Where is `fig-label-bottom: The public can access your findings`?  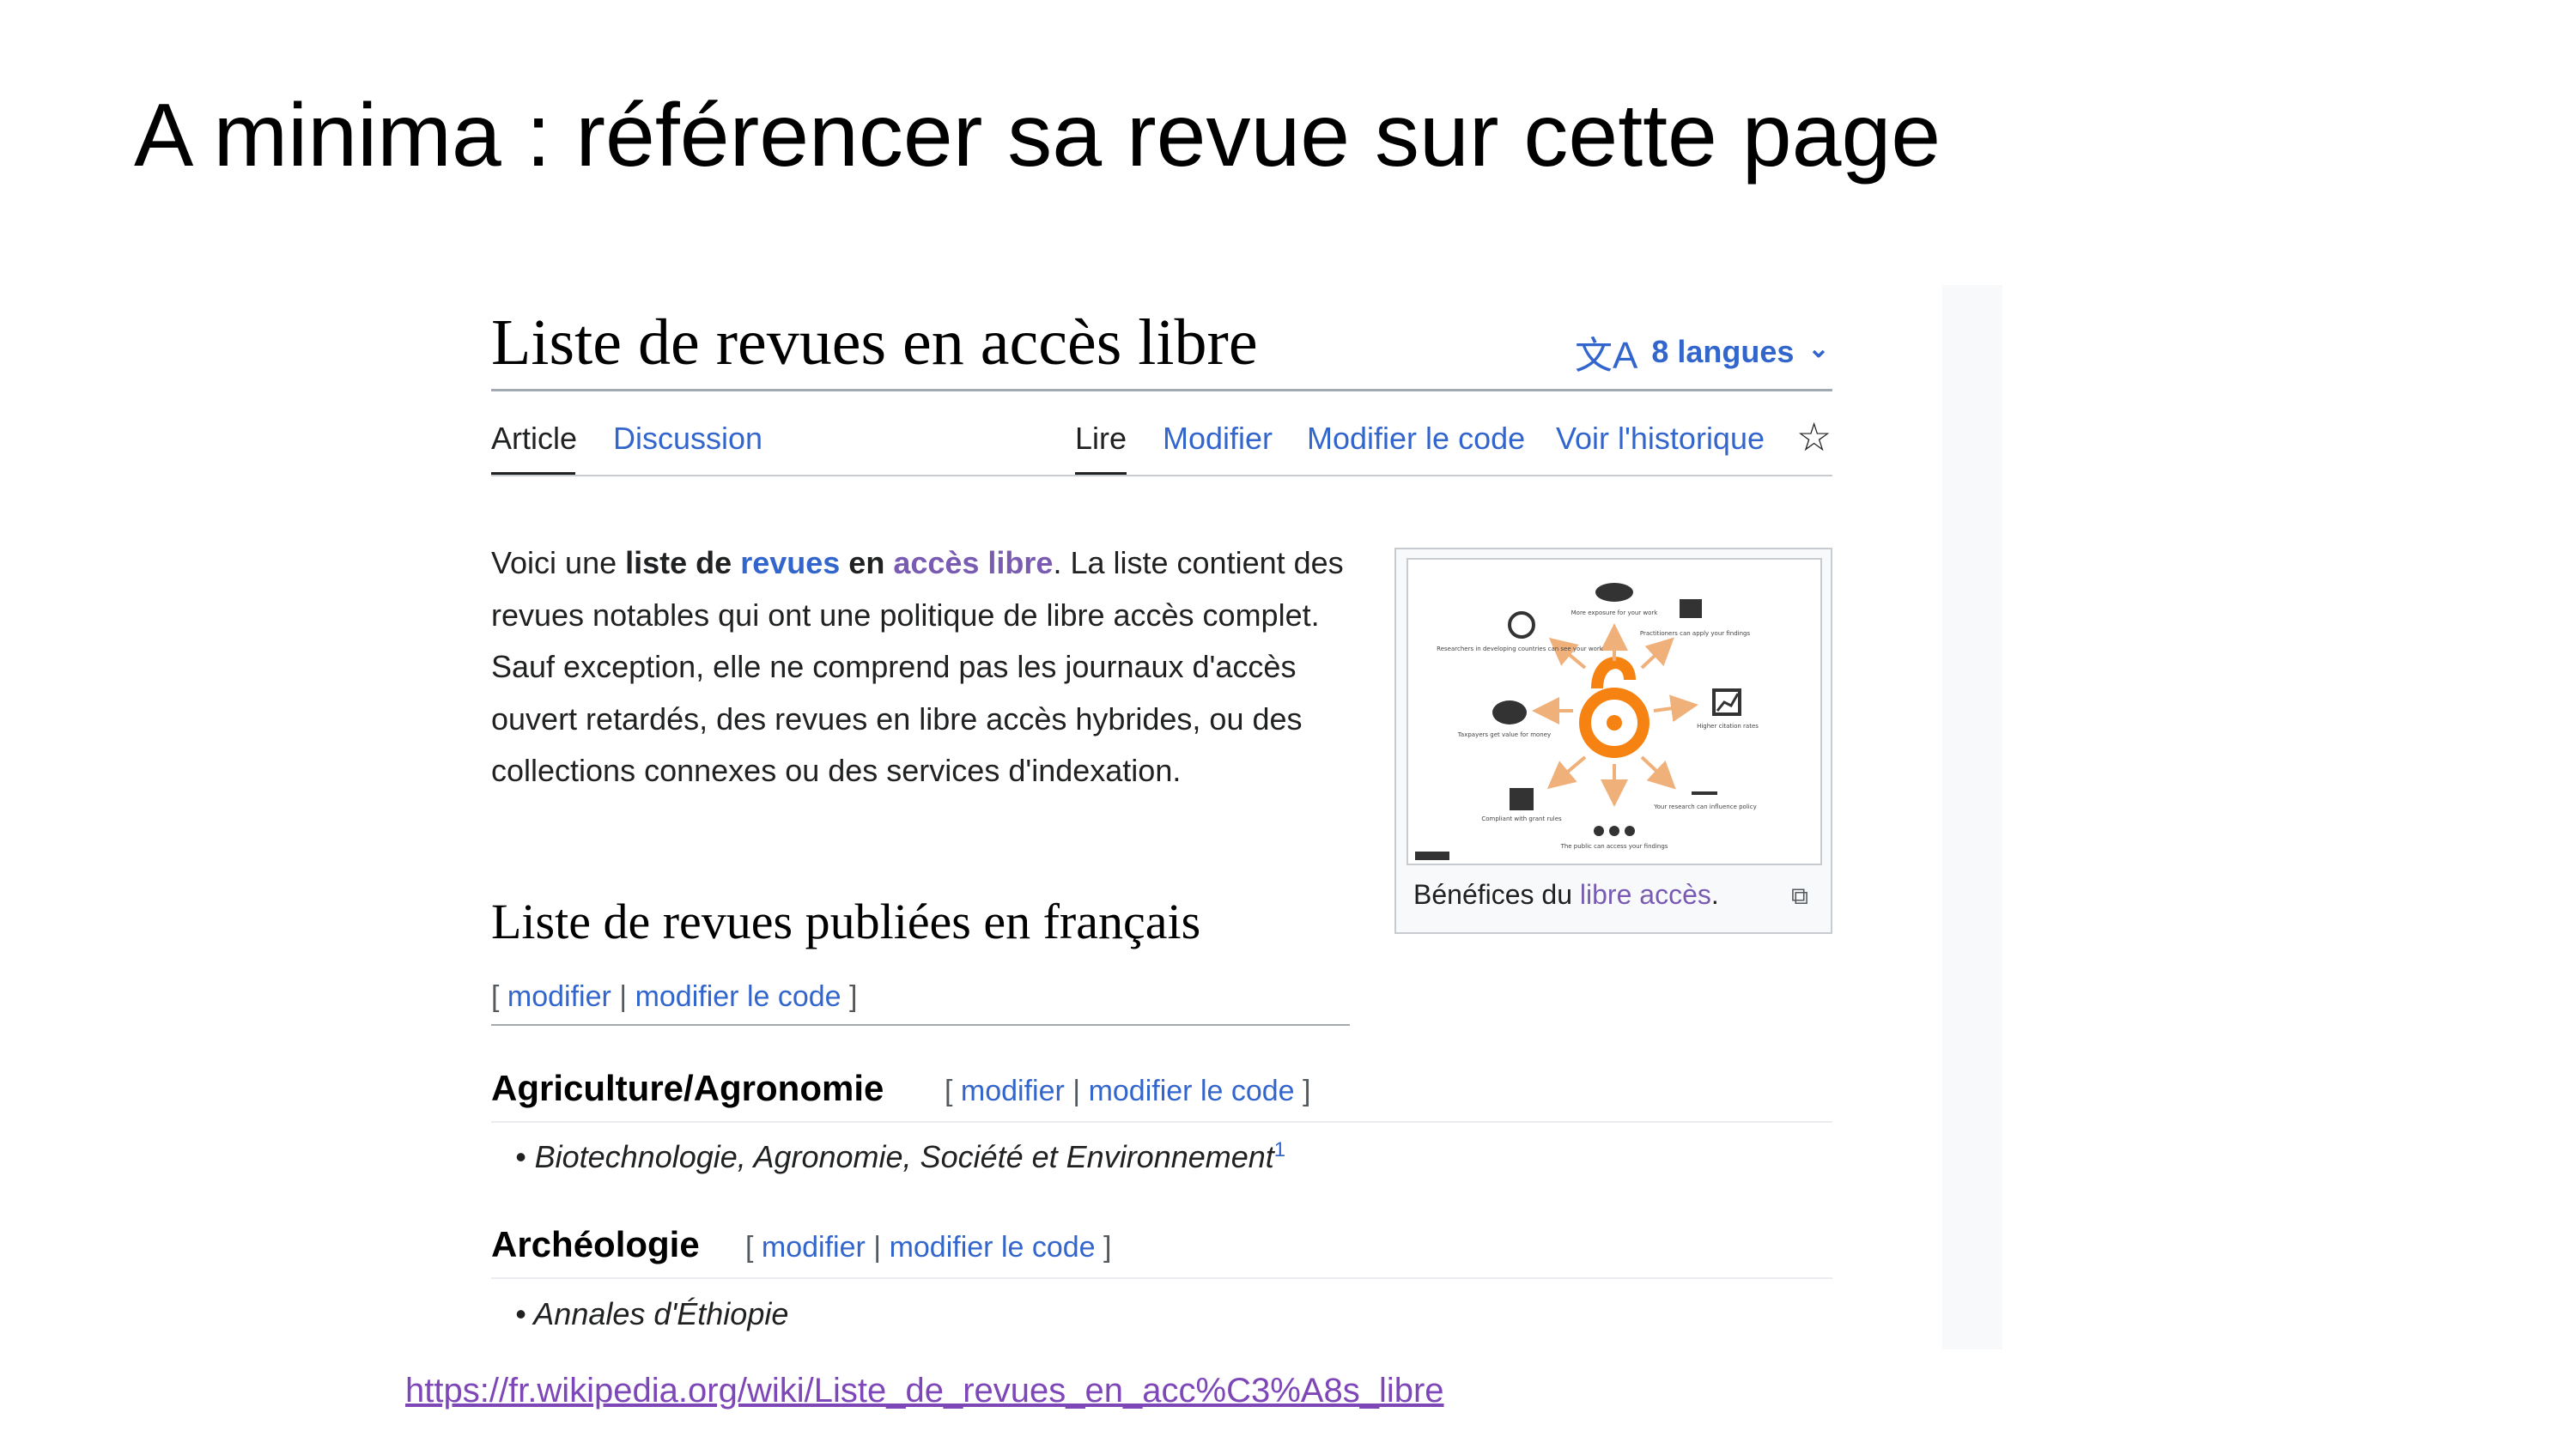 fig-label-bottom: The public can access your findings is located at coordinates (1614, 846).